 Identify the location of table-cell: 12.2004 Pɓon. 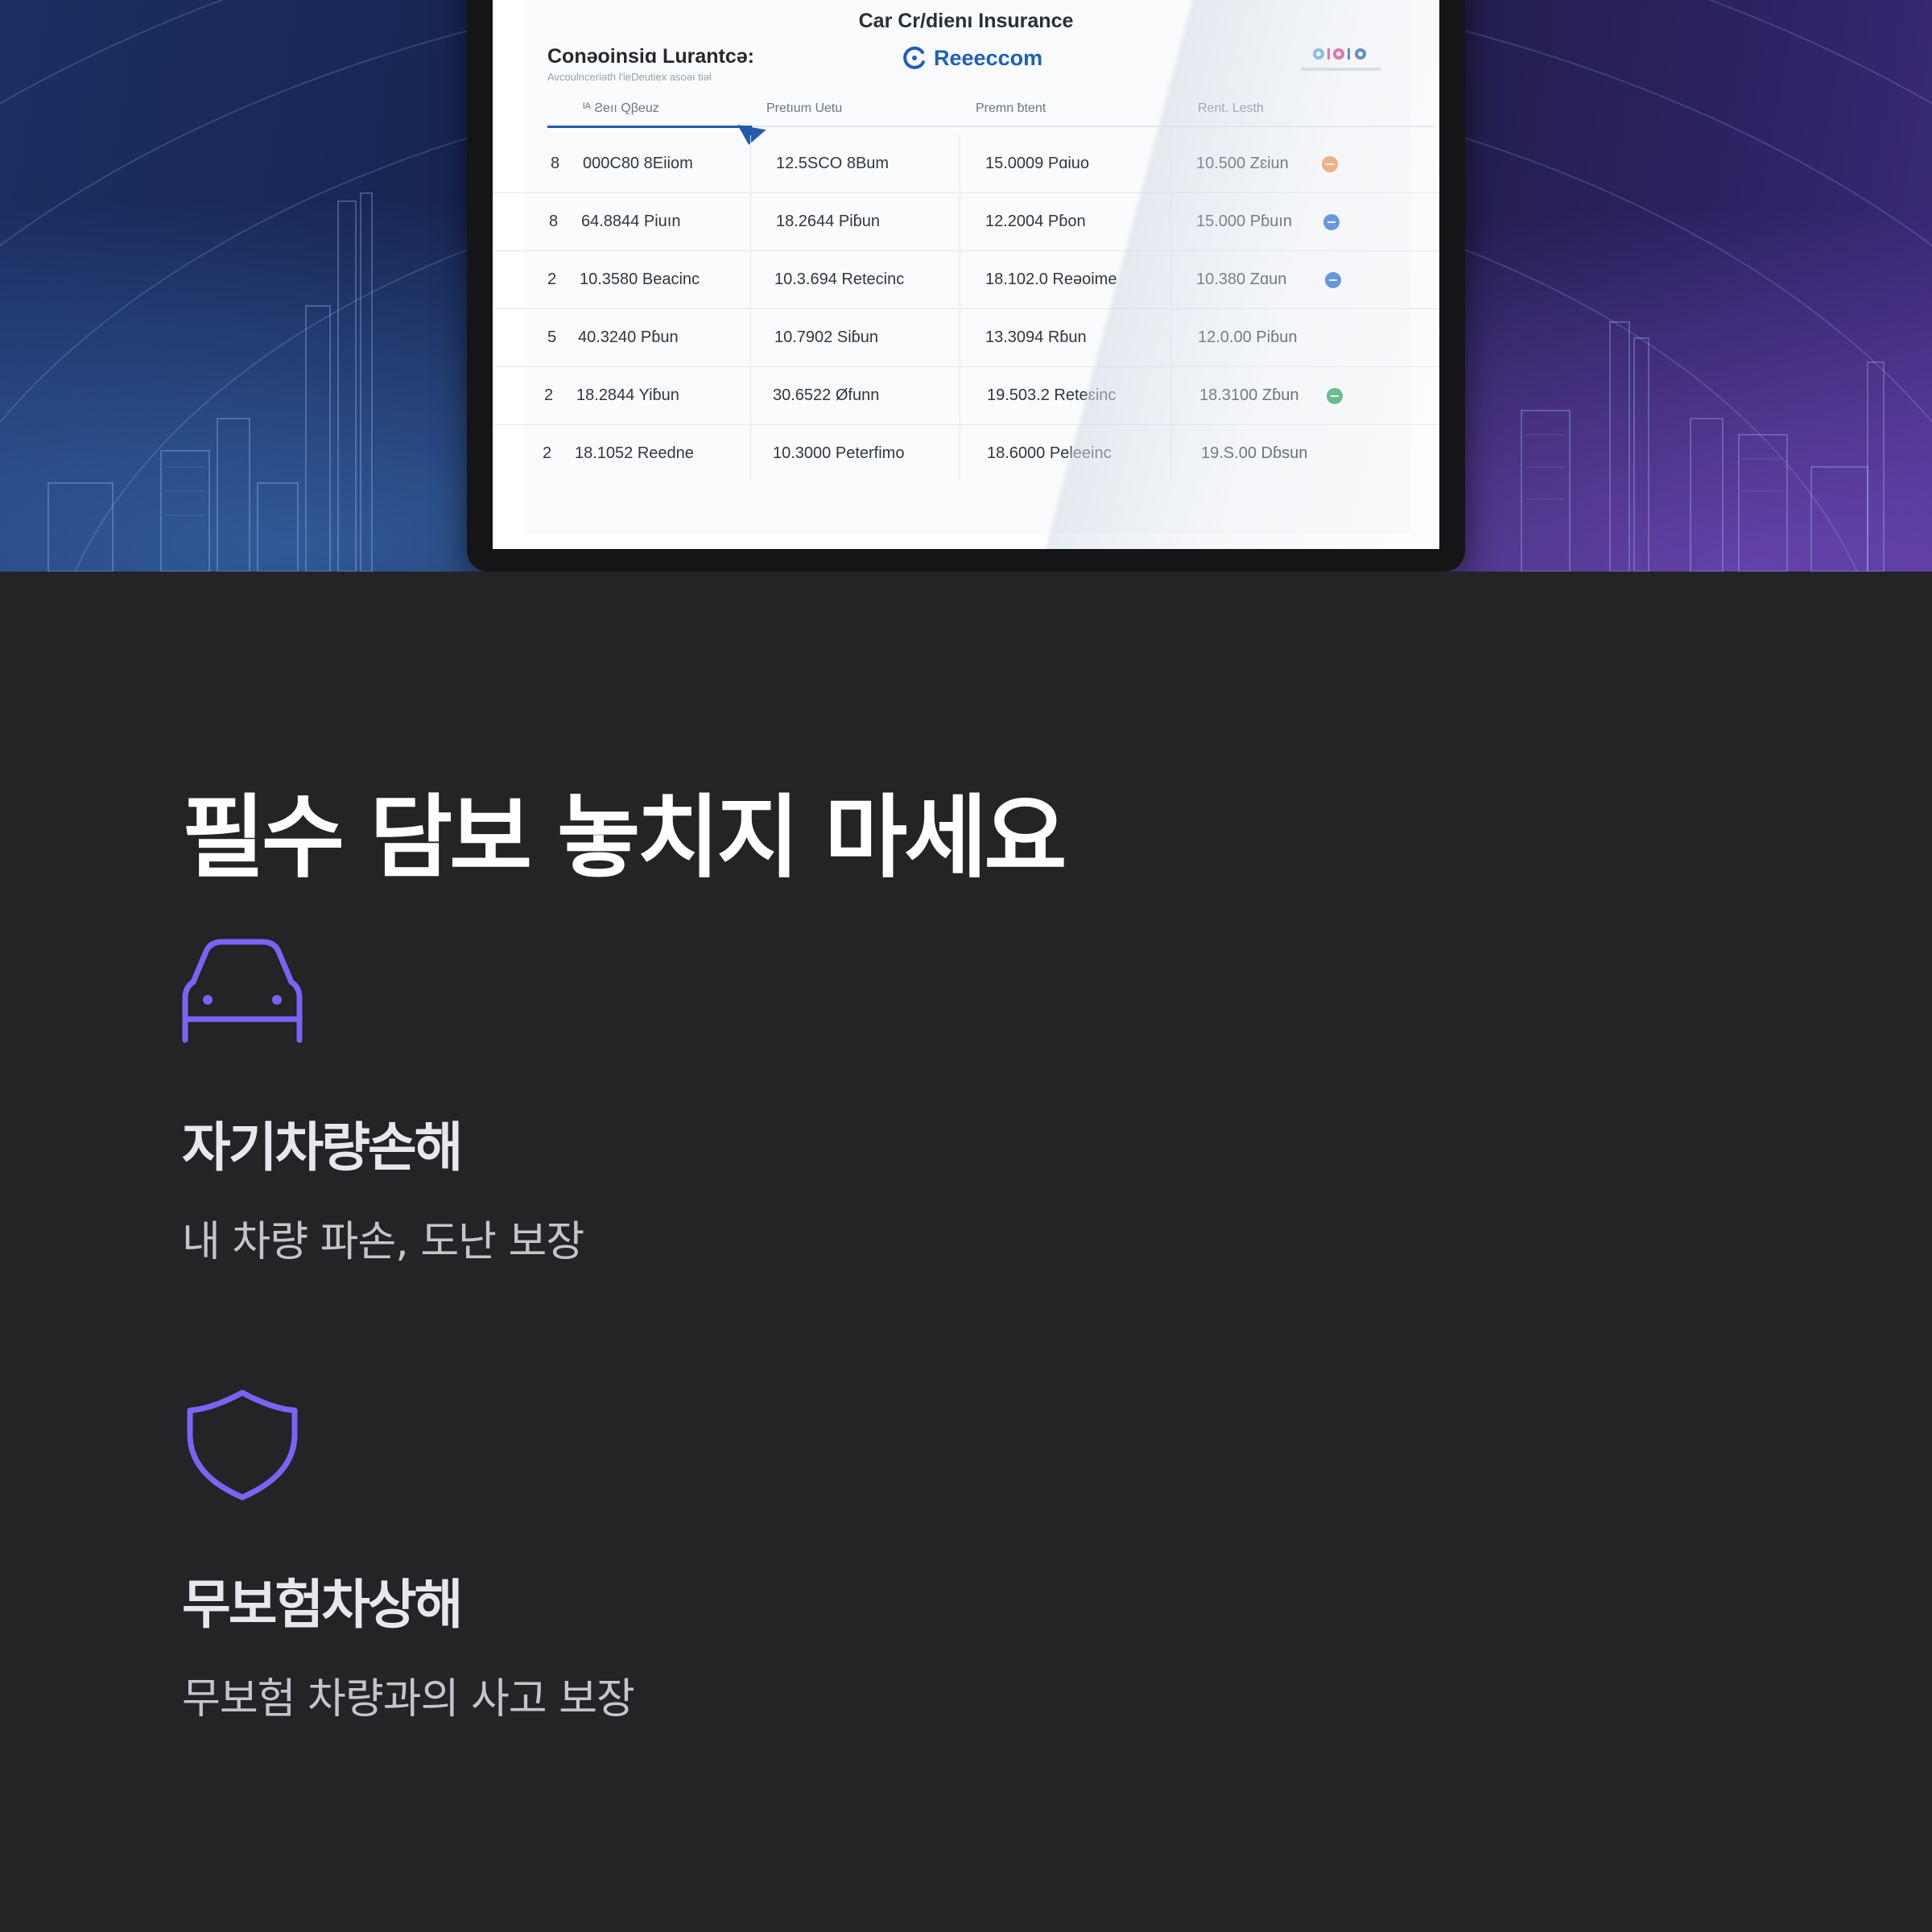
(1035, 221).